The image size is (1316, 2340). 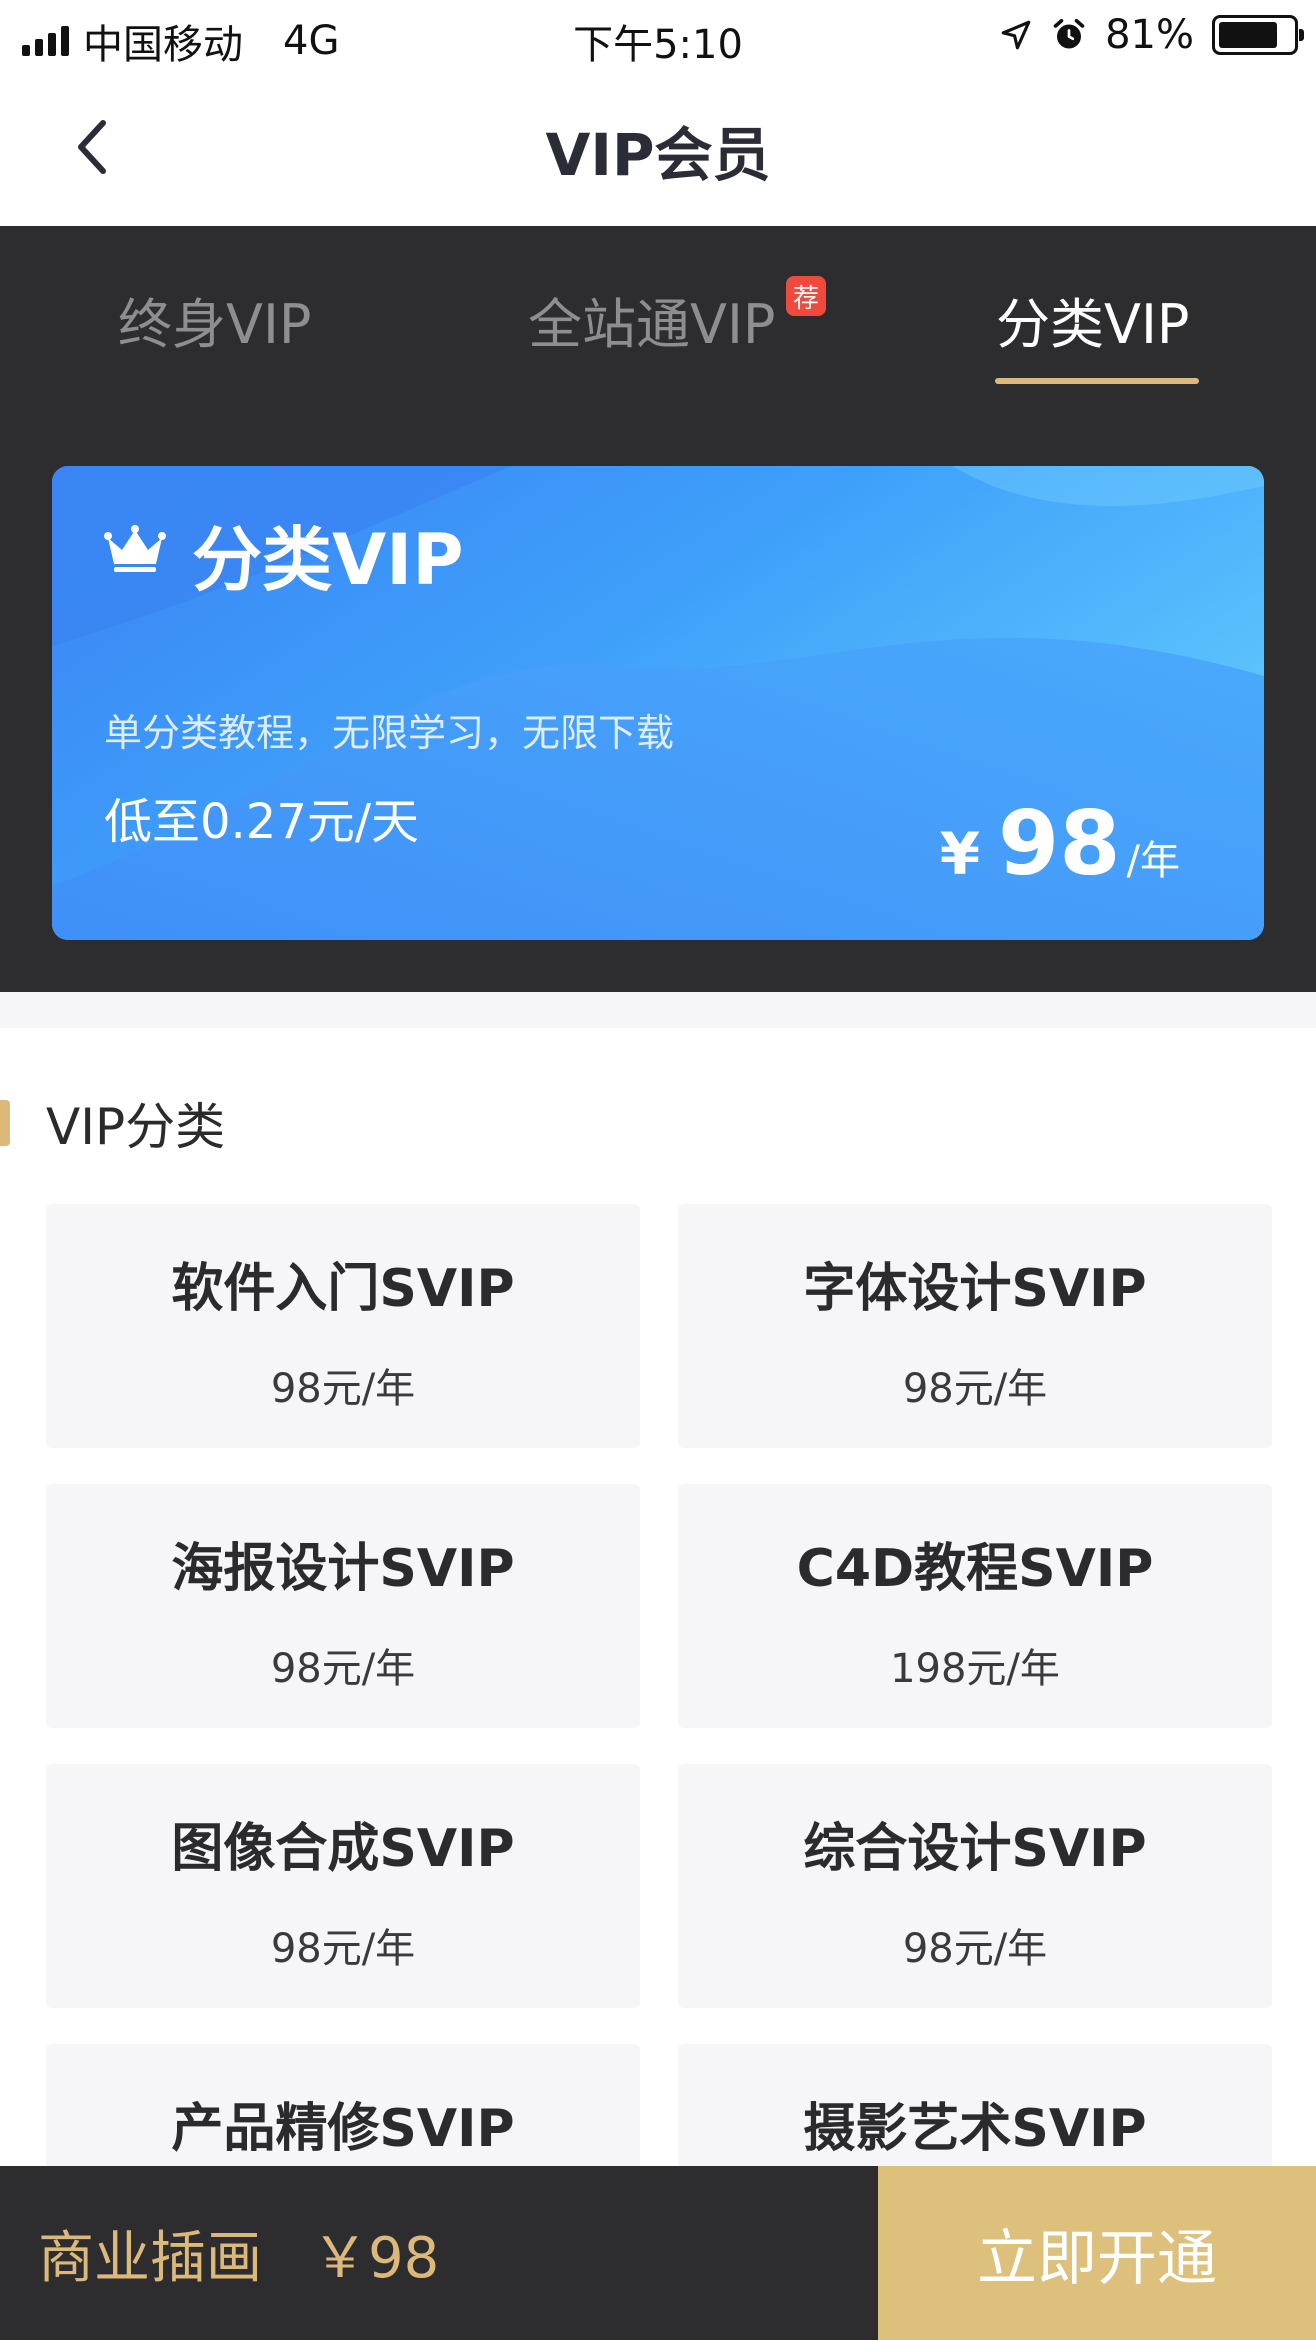 What do you see at coordinates (214, 319) in the screenshot?
I see `tab-lifetime-vip: 终身VIP` at bounding box center [214, 319].